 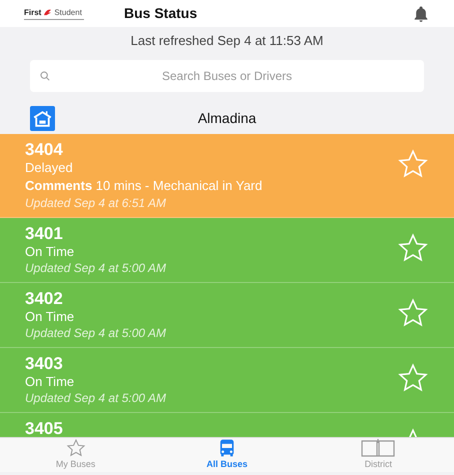 I want to click on bus-number: 3405, so click(x=44, y=428).